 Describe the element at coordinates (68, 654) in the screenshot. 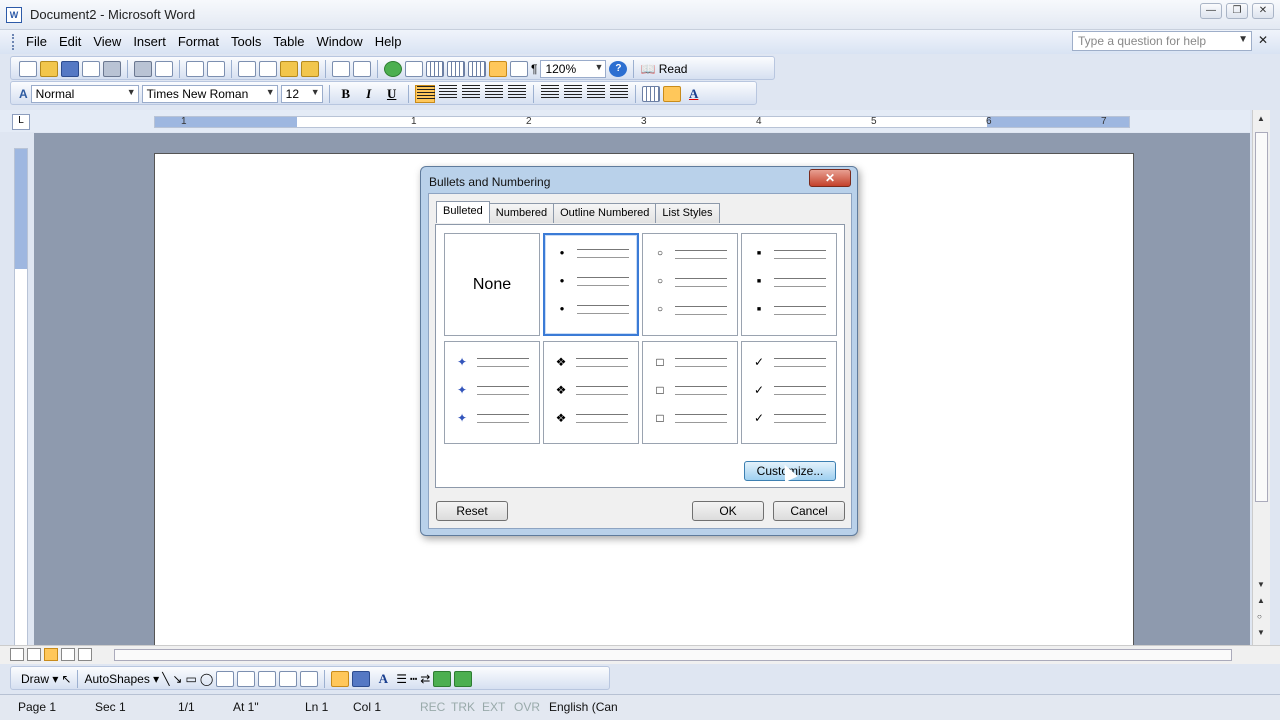

I see `outline-view-icon` at that location.